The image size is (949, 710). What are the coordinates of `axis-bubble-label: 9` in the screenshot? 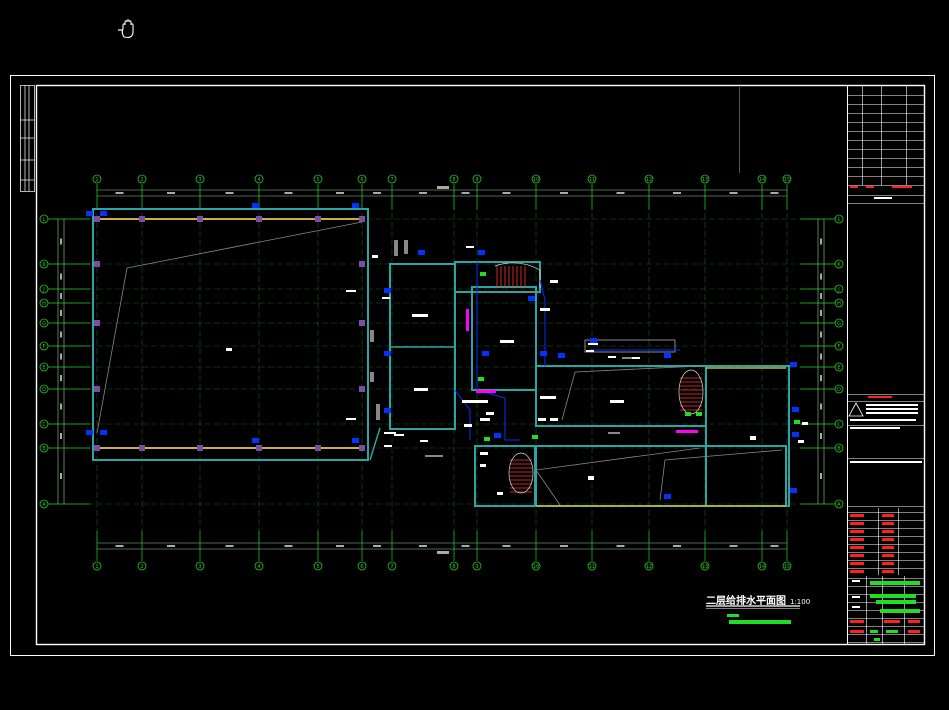 It's located at (476, 180).